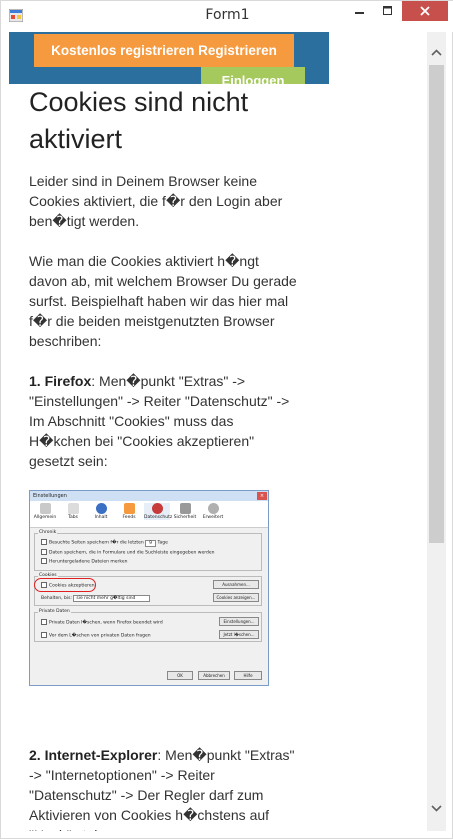 The height and width of the screenshot is (839, 453). Describe the element at coordinates (93, 755) in the screenshot. I see `ie-heading: 2. Internet-Explorer` at that location.